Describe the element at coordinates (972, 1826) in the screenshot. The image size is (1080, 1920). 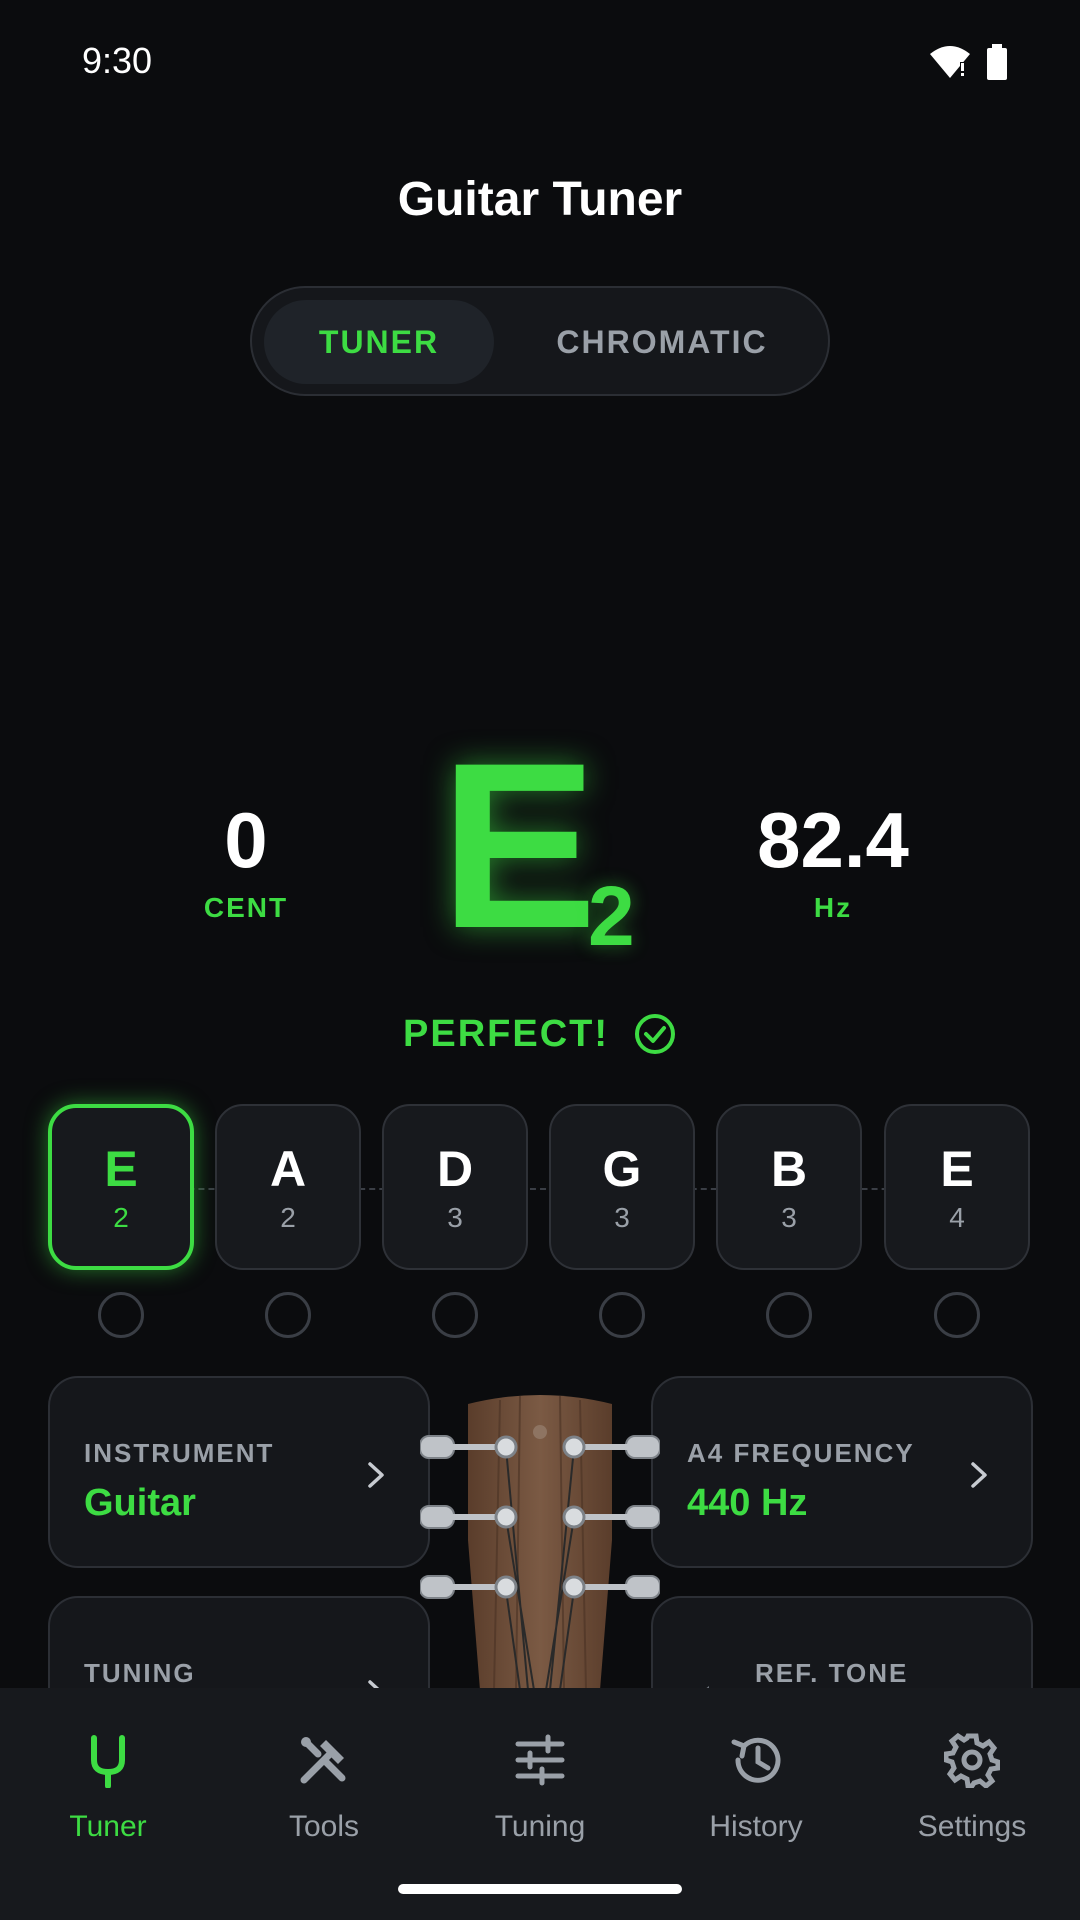
I see `nav-label: Settings` at that location.